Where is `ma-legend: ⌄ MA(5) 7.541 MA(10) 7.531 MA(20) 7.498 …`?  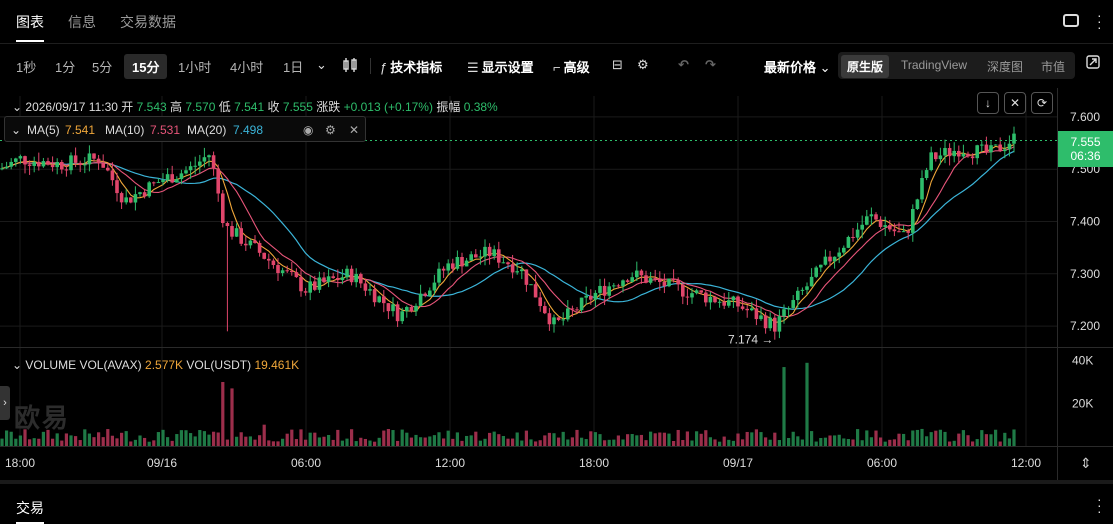 ma-legend: ⌄ MA(5) 7.541 MA(10) 7.531 MA(20) 7.498 … is located at coordinates (185, 129).